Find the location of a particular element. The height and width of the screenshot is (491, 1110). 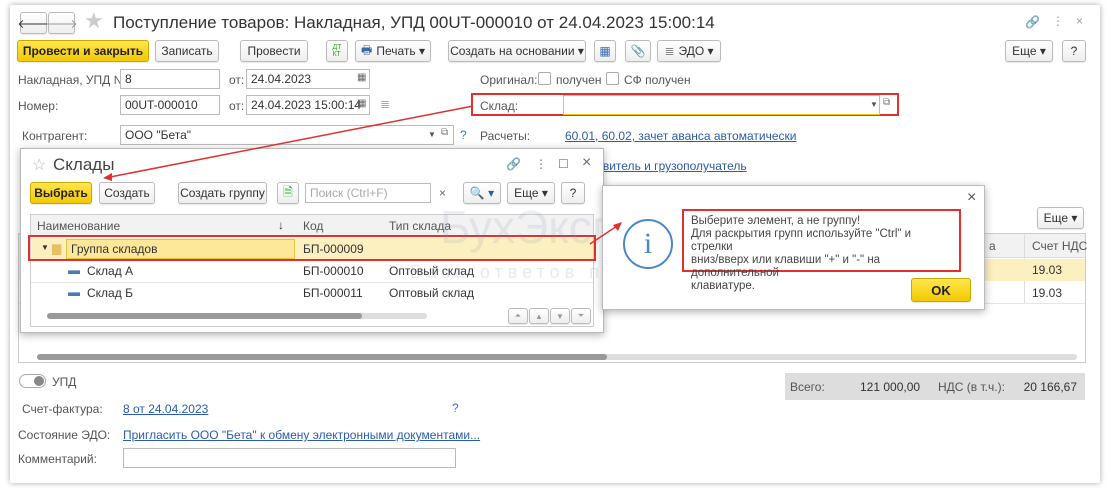

clear-search-icon: × is located at coordinates (442, 193).